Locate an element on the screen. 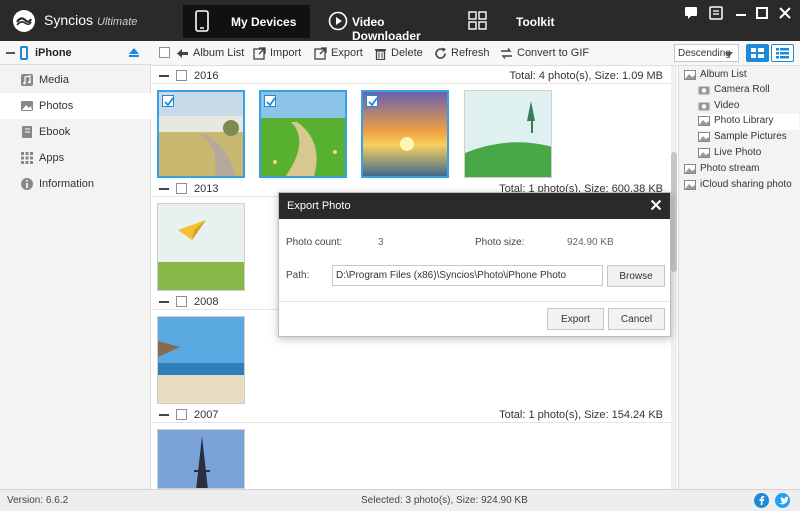 The height and width of the screenshot is (511, 800). album-item-video: Video is located at coordinates (748, 107).